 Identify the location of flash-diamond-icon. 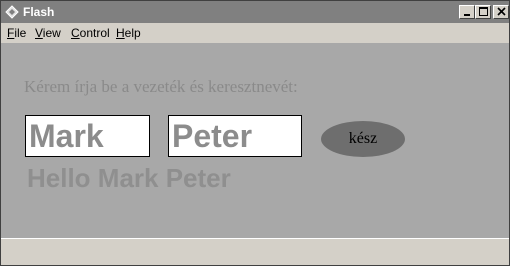
(12, 12).